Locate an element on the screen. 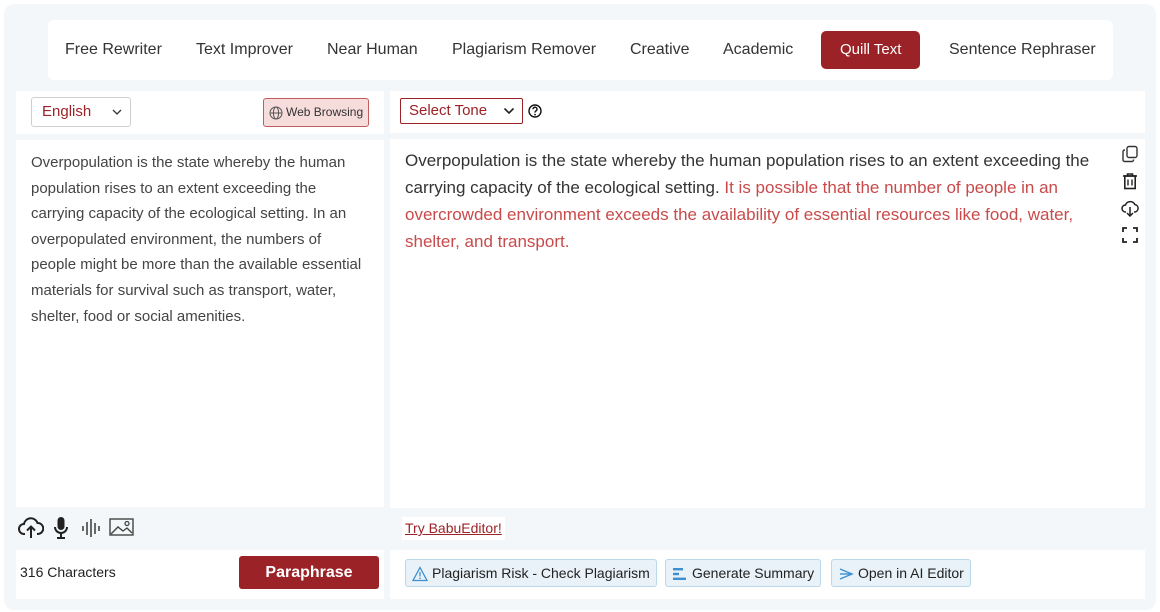 The image size is (1160, 612). fullscreen-icon is located at coordinates (1130, 235).